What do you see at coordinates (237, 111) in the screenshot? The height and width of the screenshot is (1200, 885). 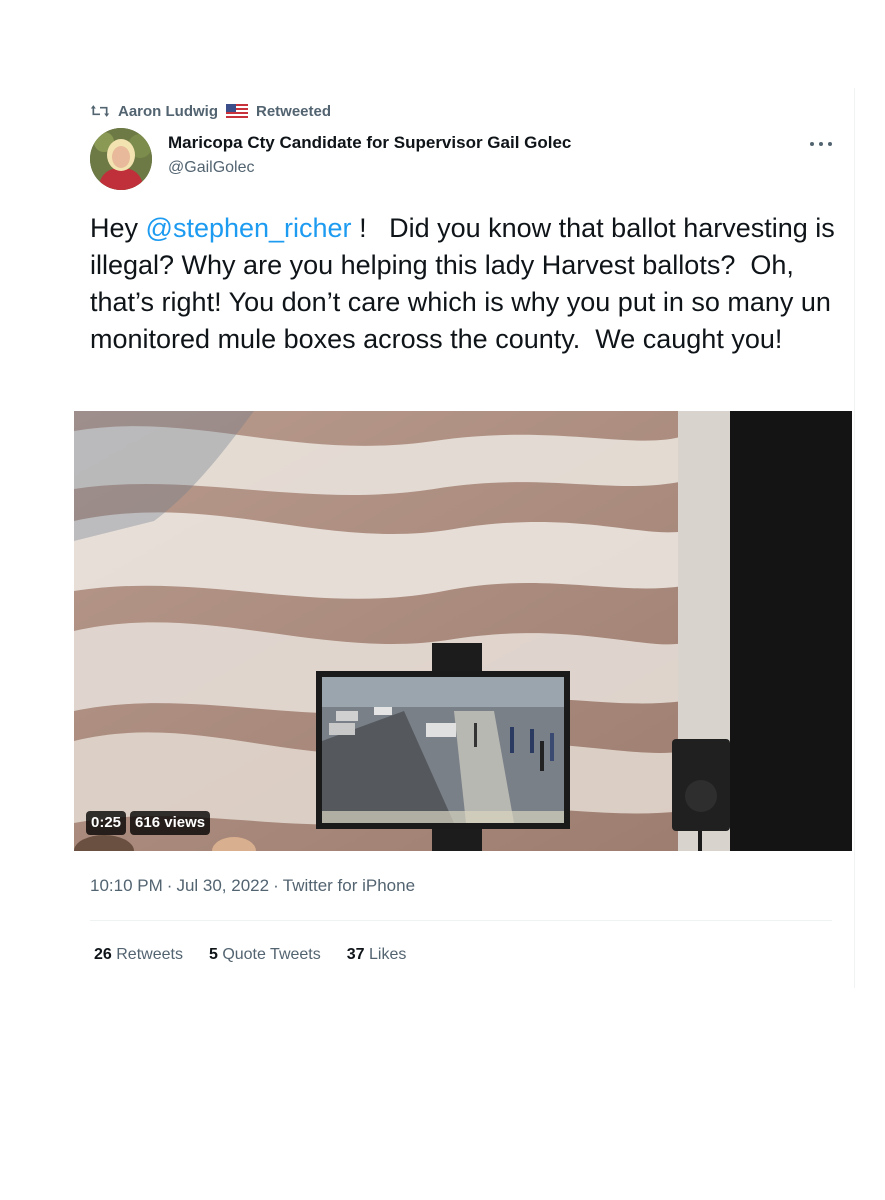 I see `us-flag-icon` at bounding box center [237, 111].